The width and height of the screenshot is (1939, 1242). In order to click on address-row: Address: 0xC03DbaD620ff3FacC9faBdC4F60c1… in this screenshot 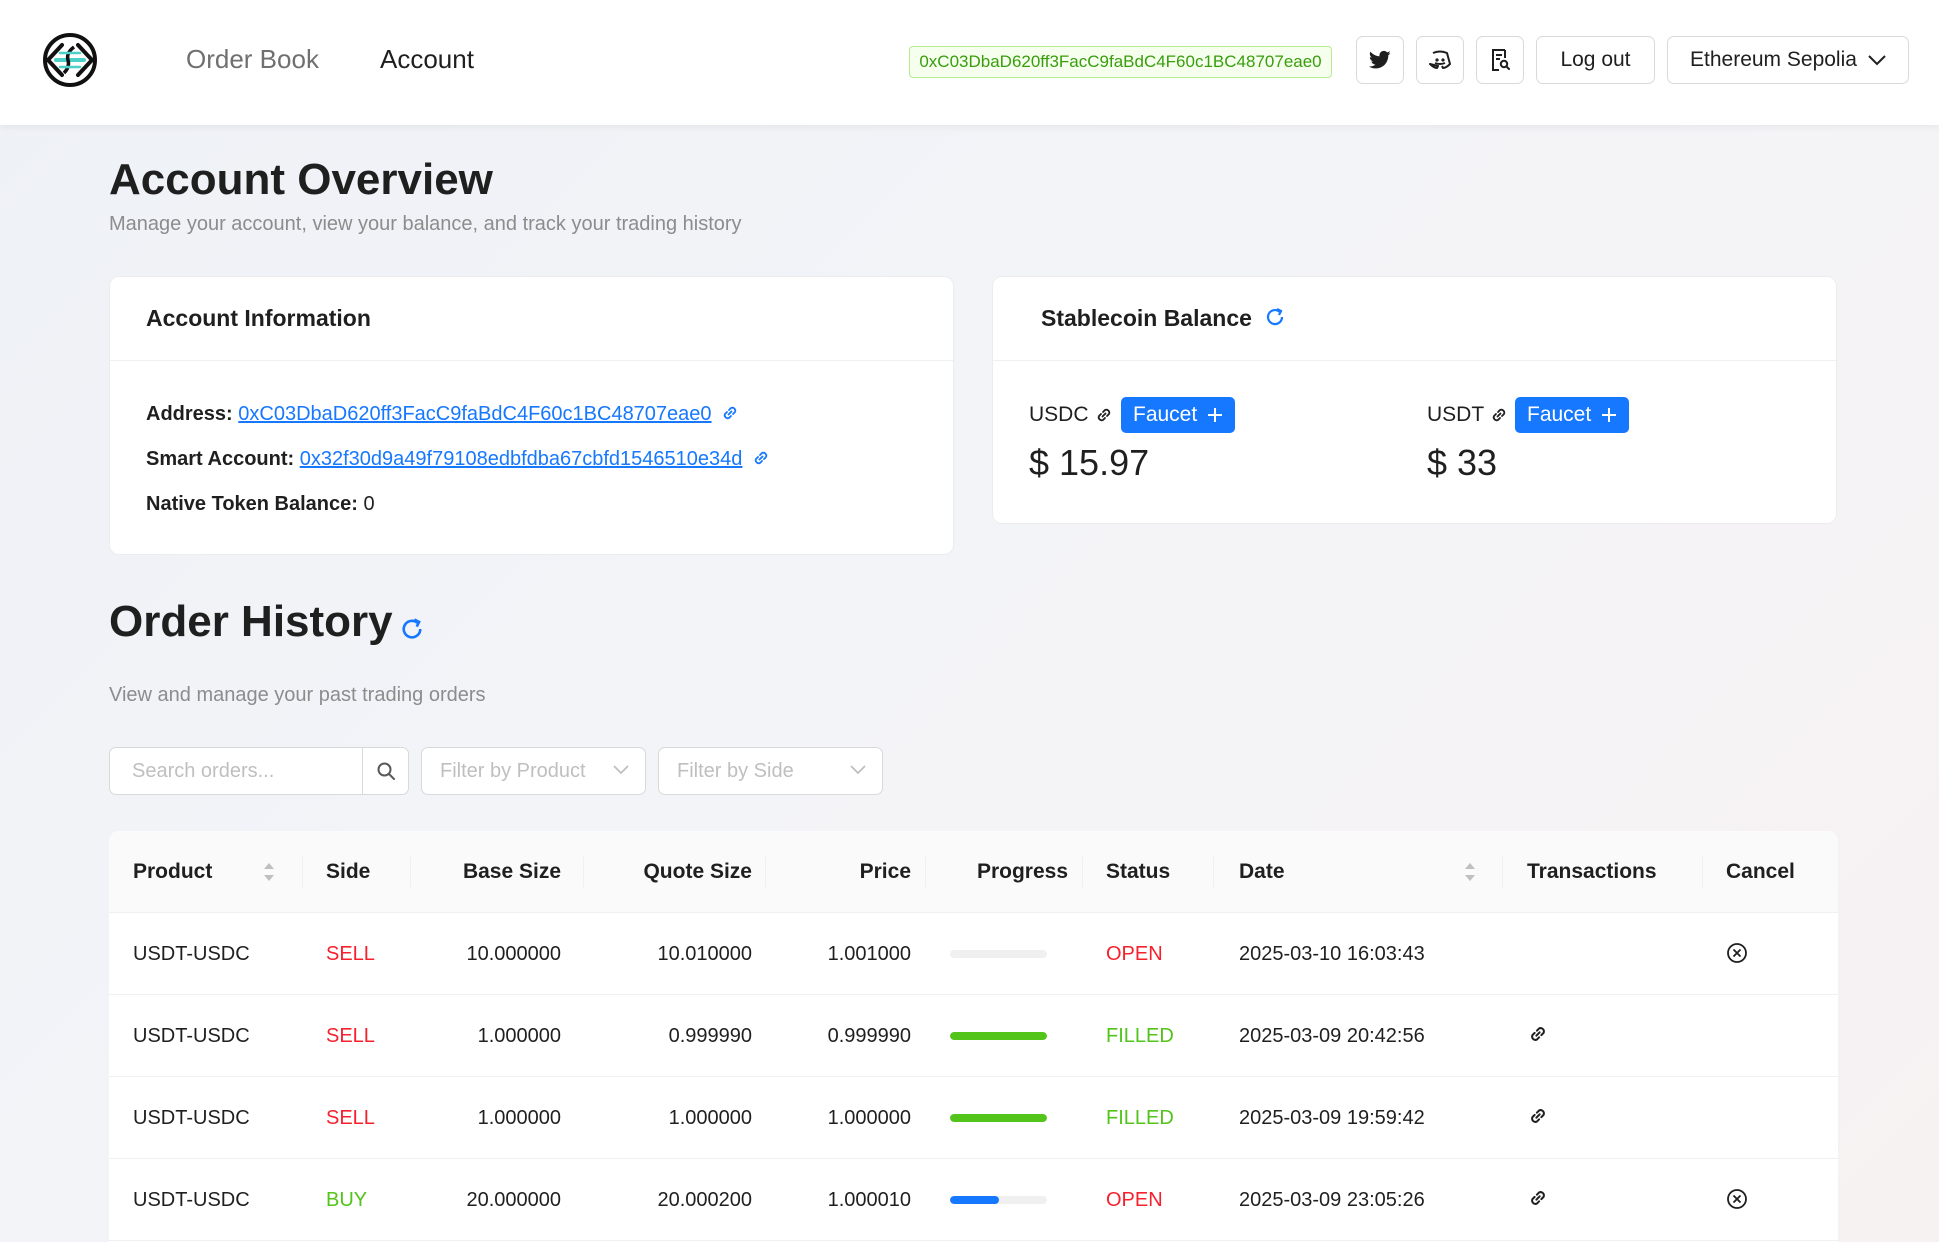, I will do `click(442, 414)`.